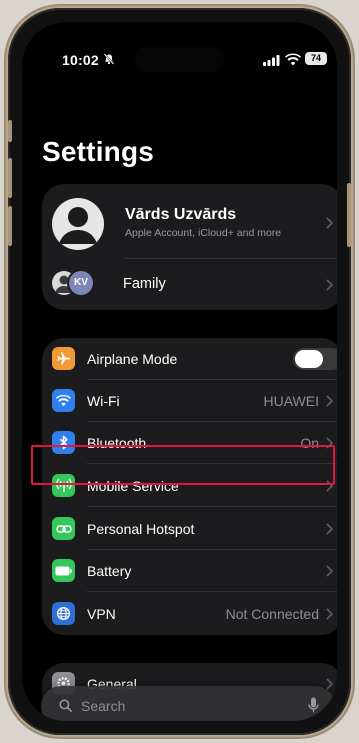 This screenshot has width=359, height=743. Describe the element at coordinates (189, 401) in the screenshot. I see `wifi-row: Wi-Fi HUAWEI` at that location.